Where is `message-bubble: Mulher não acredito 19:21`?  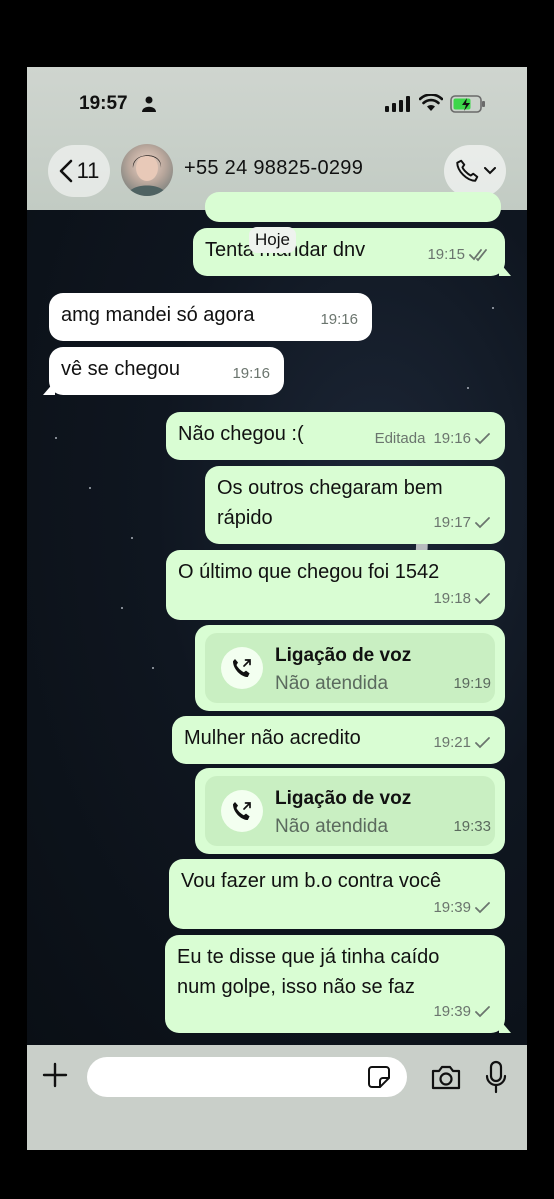 message-bubble: Mulher não acredito 19:21 is located at coordinates (338, 740).